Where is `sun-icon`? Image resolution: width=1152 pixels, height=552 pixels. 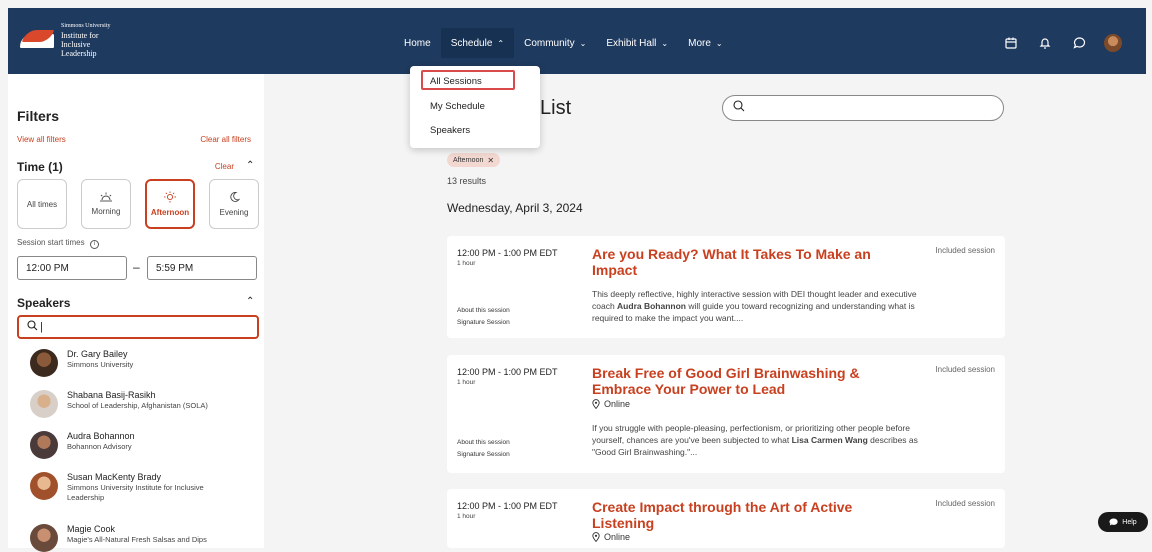 sun-icon is located at coordinates (170, 198).